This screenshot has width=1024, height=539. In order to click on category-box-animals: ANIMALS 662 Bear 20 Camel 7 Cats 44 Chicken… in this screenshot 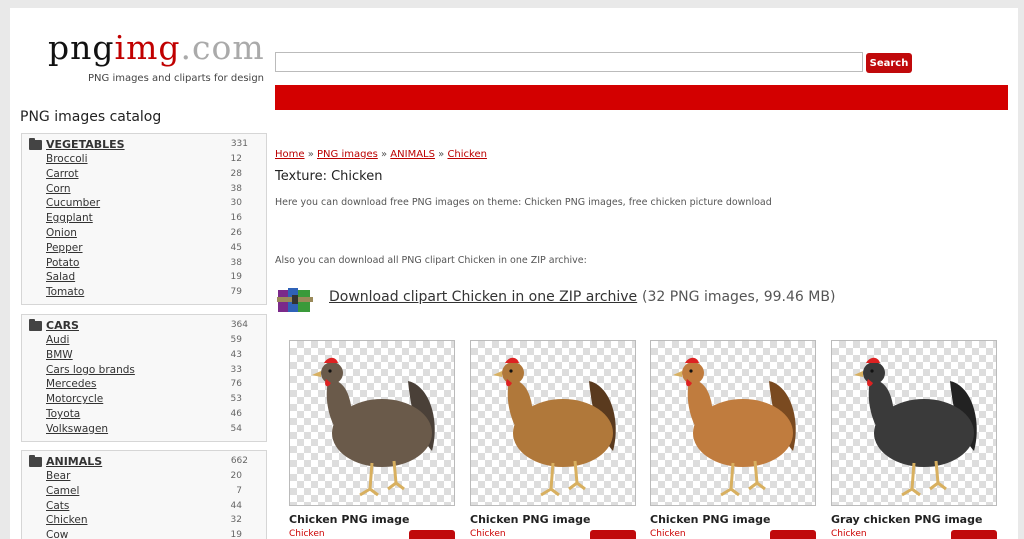, I will do `click(144, 494)`.